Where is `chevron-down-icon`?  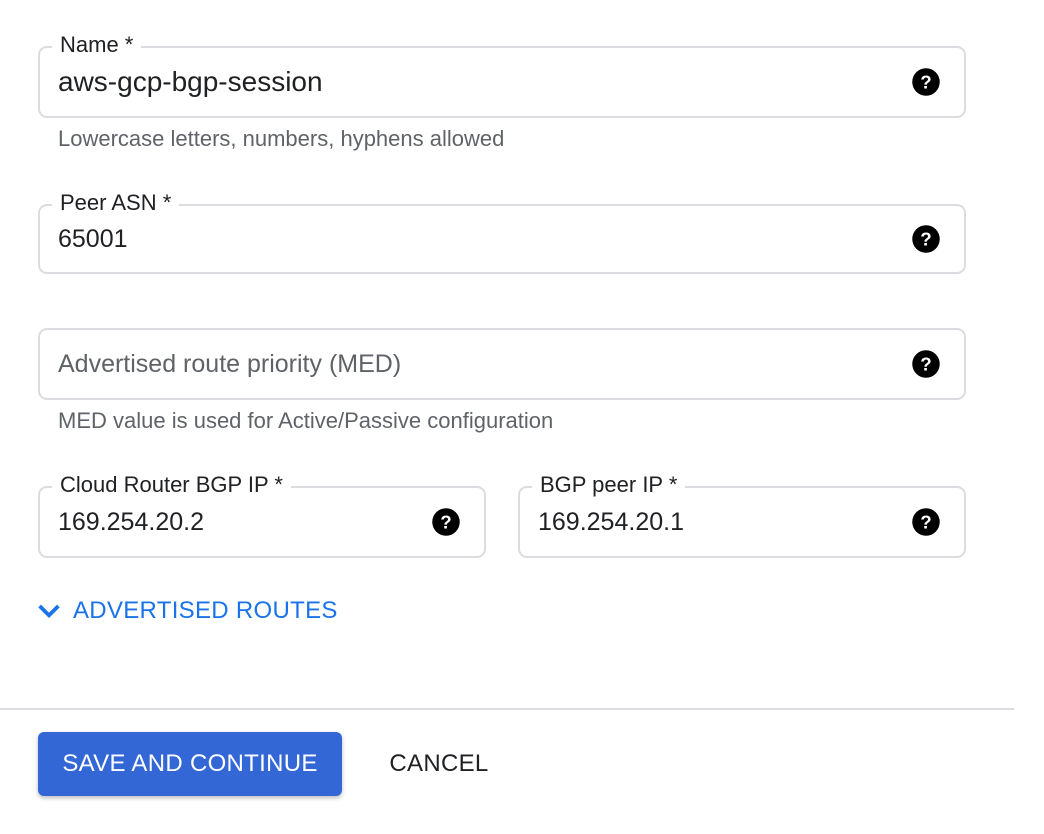
chevron-down-icon is located at coordinates (49, 611).